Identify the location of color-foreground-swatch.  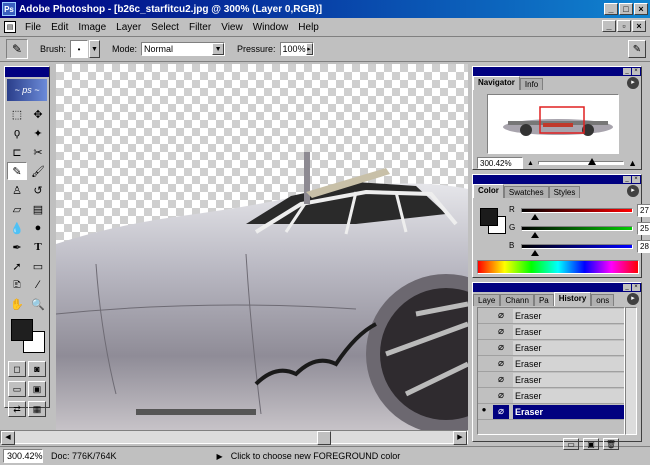
(489, 217).